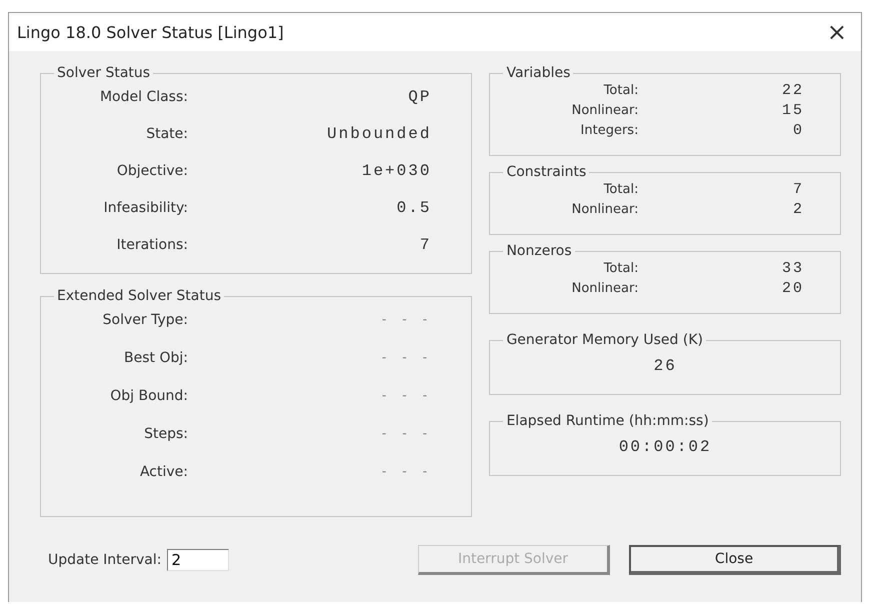  What do you see at coordinates (145, 208) in the screenshot?
I see `field-label: Infeasibility:` at bounding box center [145, 208].